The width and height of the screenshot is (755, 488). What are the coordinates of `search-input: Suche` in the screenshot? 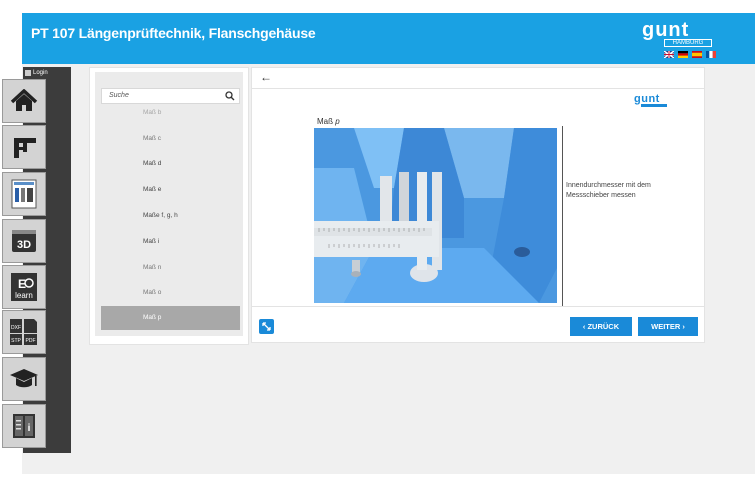 It's located at (170, 96).